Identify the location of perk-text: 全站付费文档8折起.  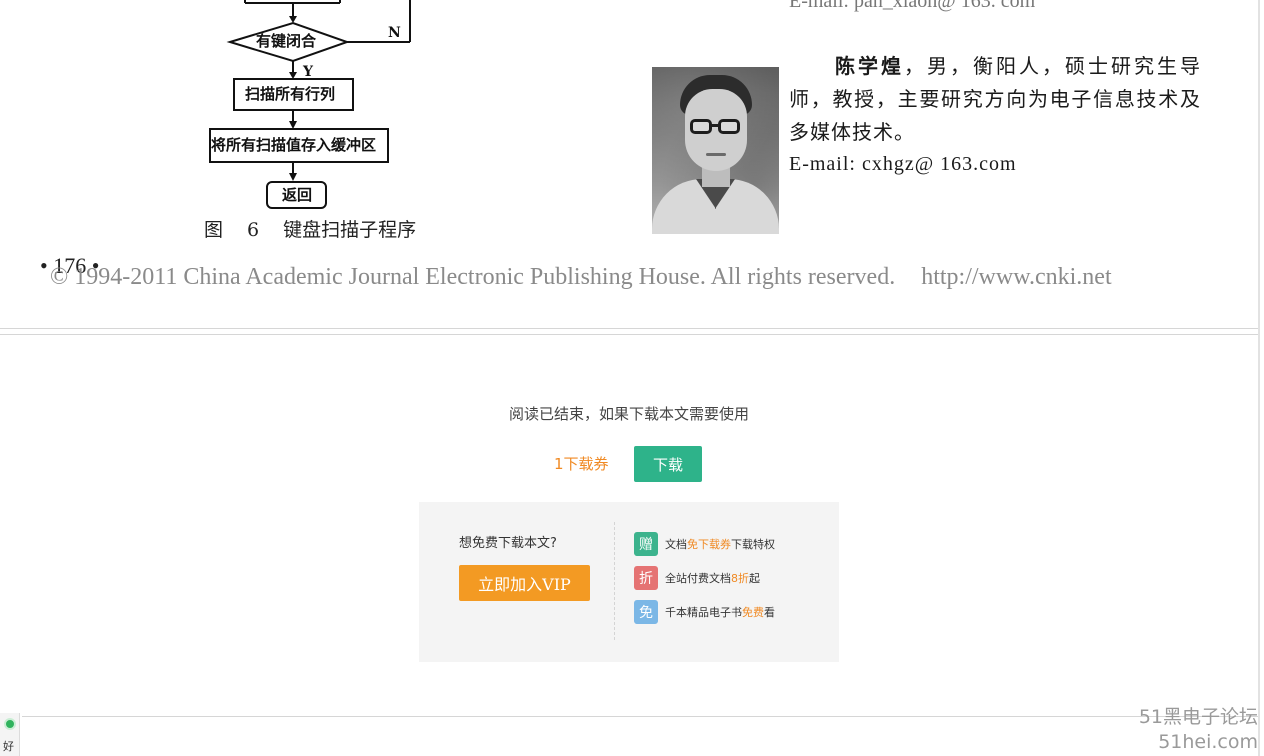
(712, 578).